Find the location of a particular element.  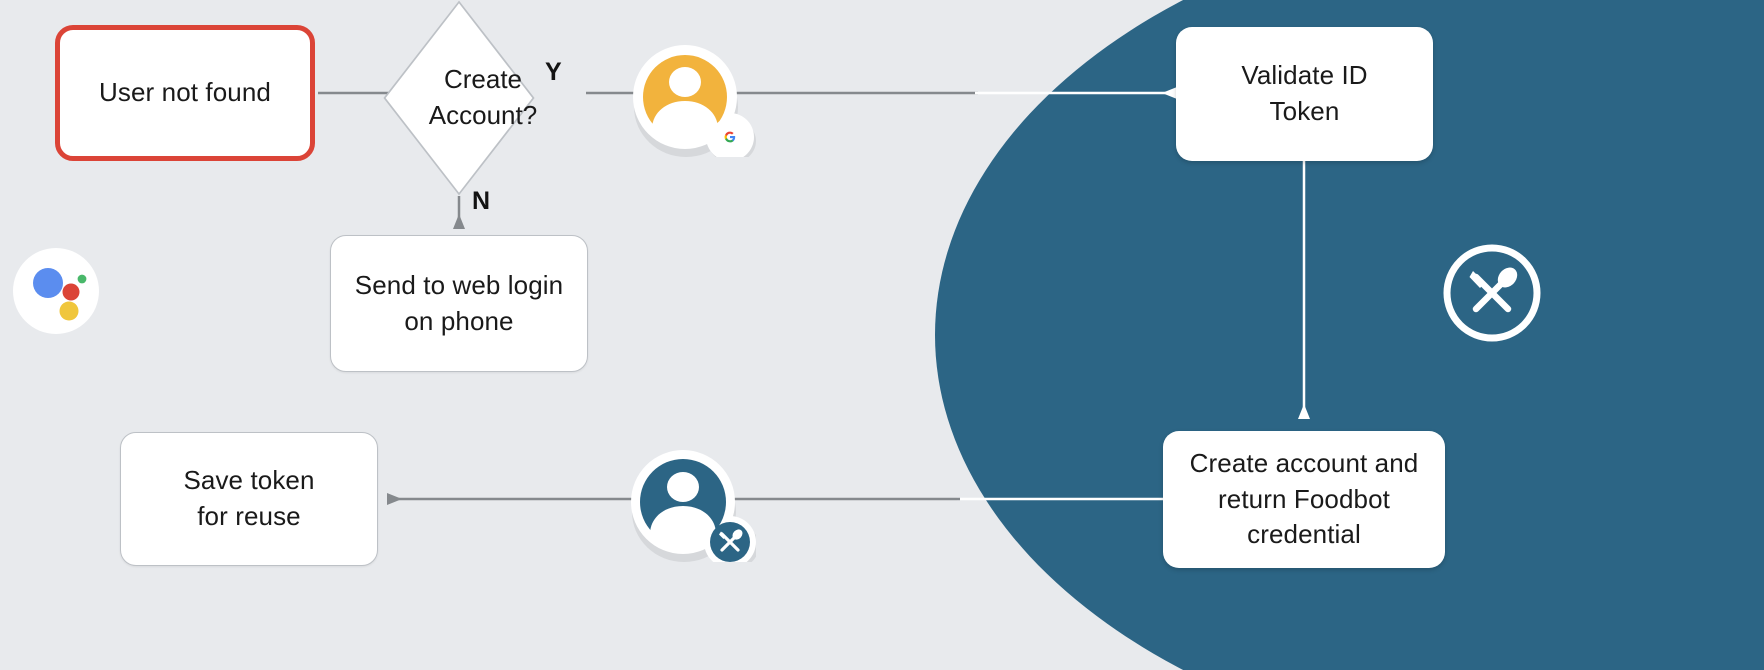

google-account-avatar-icon is located at coordinates (693, 100).